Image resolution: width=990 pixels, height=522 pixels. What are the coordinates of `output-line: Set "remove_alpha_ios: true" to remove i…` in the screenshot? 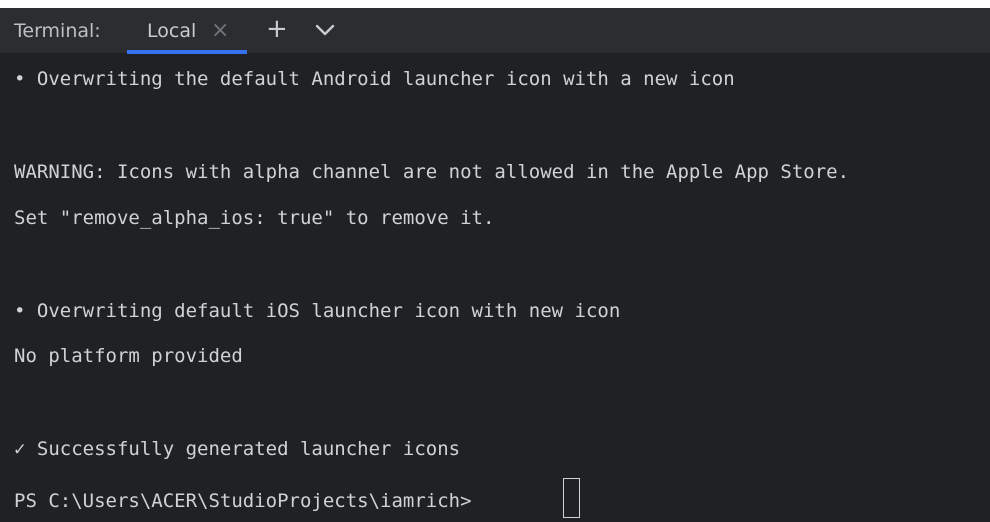 It's located at (254, 218).